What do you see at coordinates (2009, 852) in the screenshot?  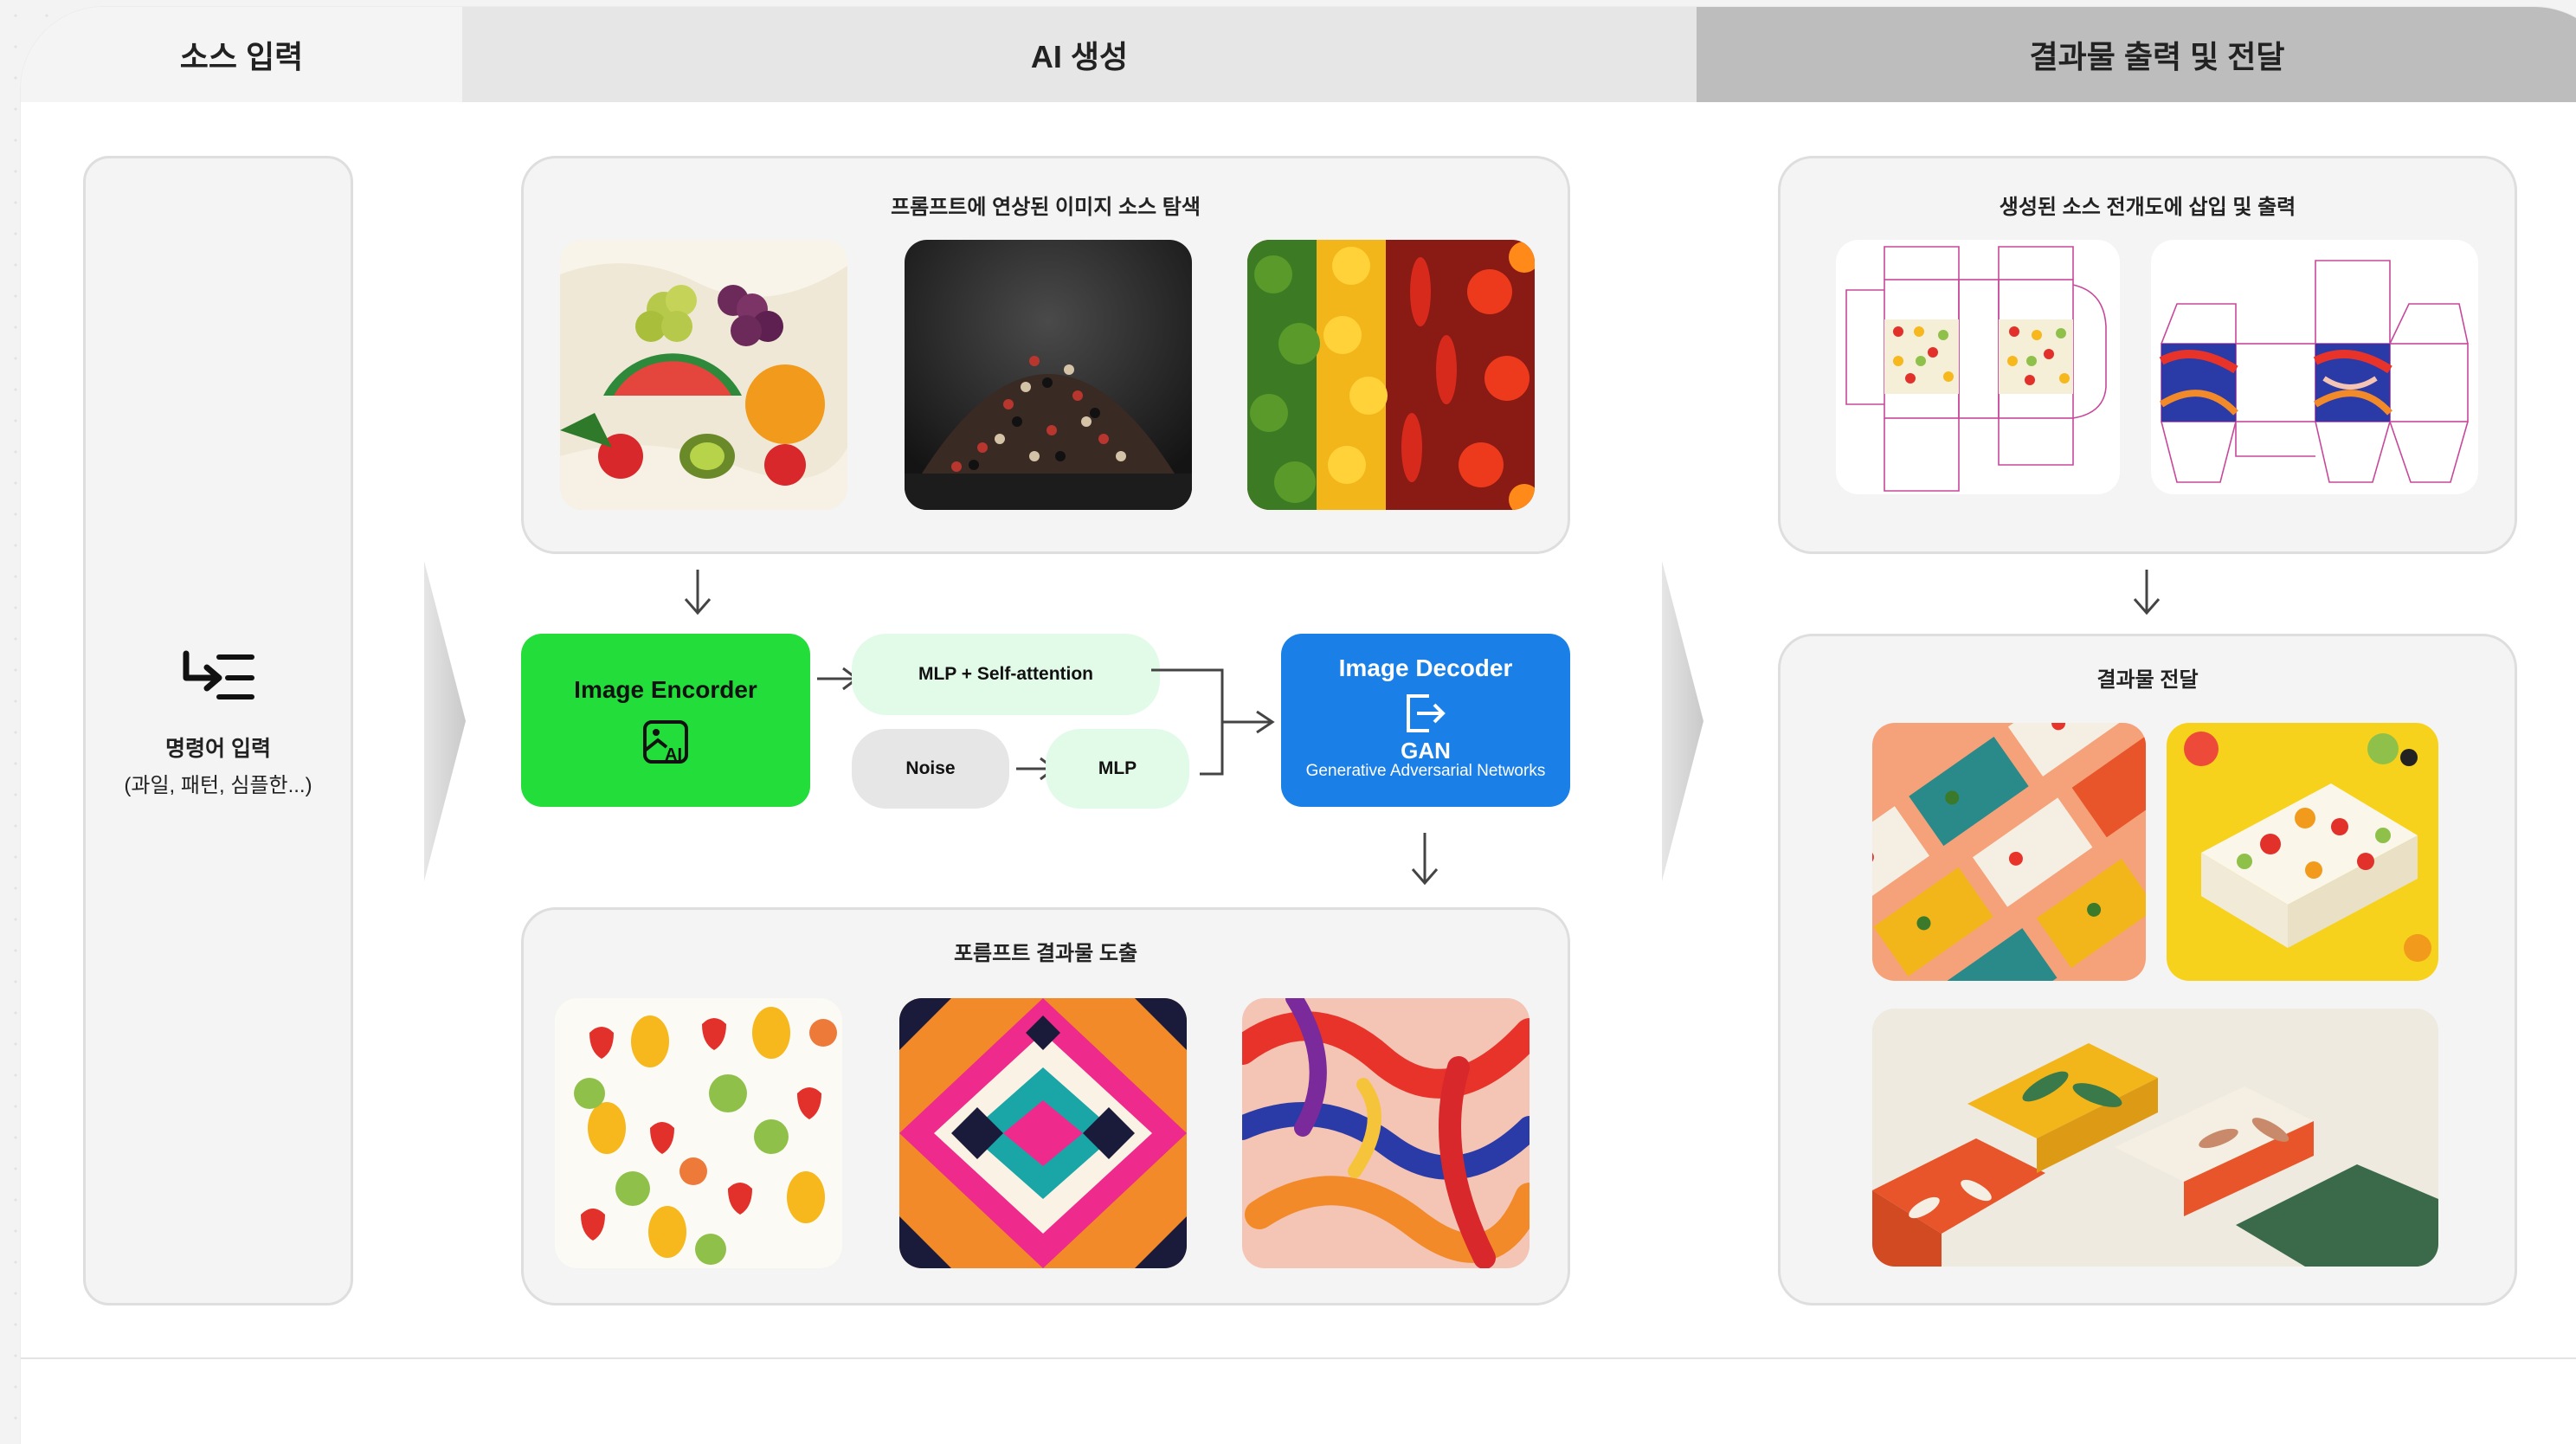 I see `pattern-boxes-flatlay-image` at bounding box center [2009, 852].